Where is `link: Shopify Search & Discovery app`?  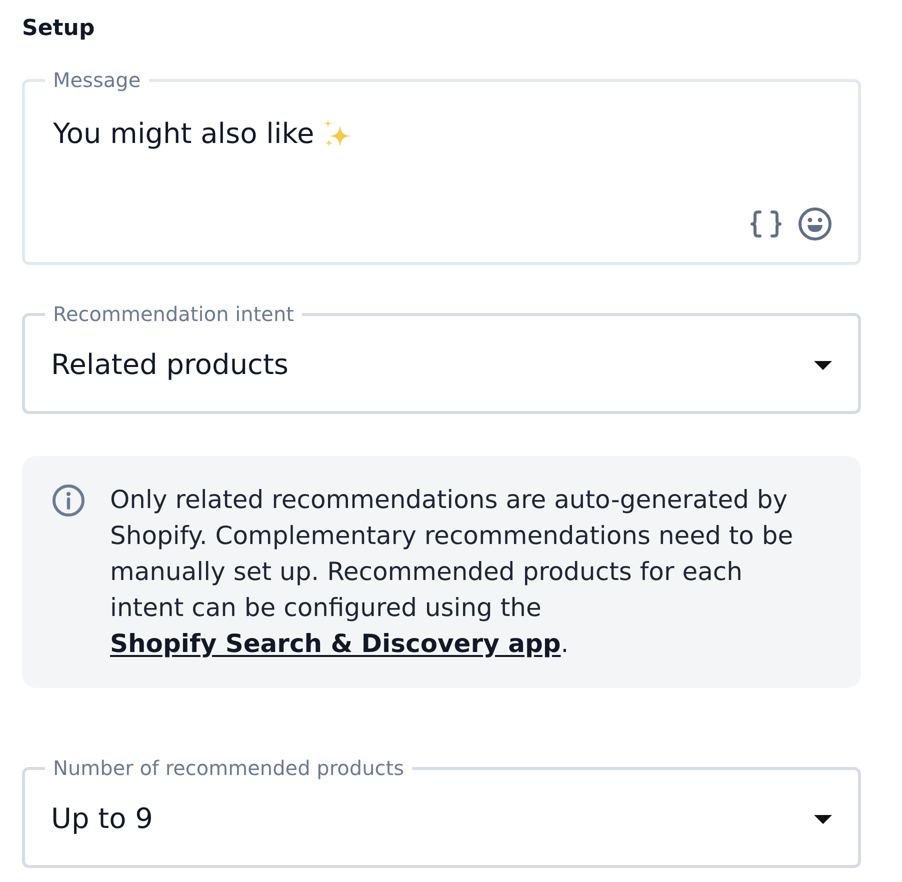 link: Shopify Search & Discovery app is located at coordinates (335, 643).